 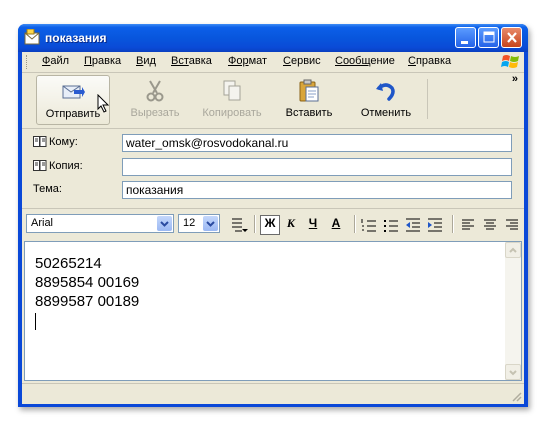 What do you see at coordinates (365, 61) in the screenshot?
I see `menu-message: Сообщение` at bounding box center [365, 61].